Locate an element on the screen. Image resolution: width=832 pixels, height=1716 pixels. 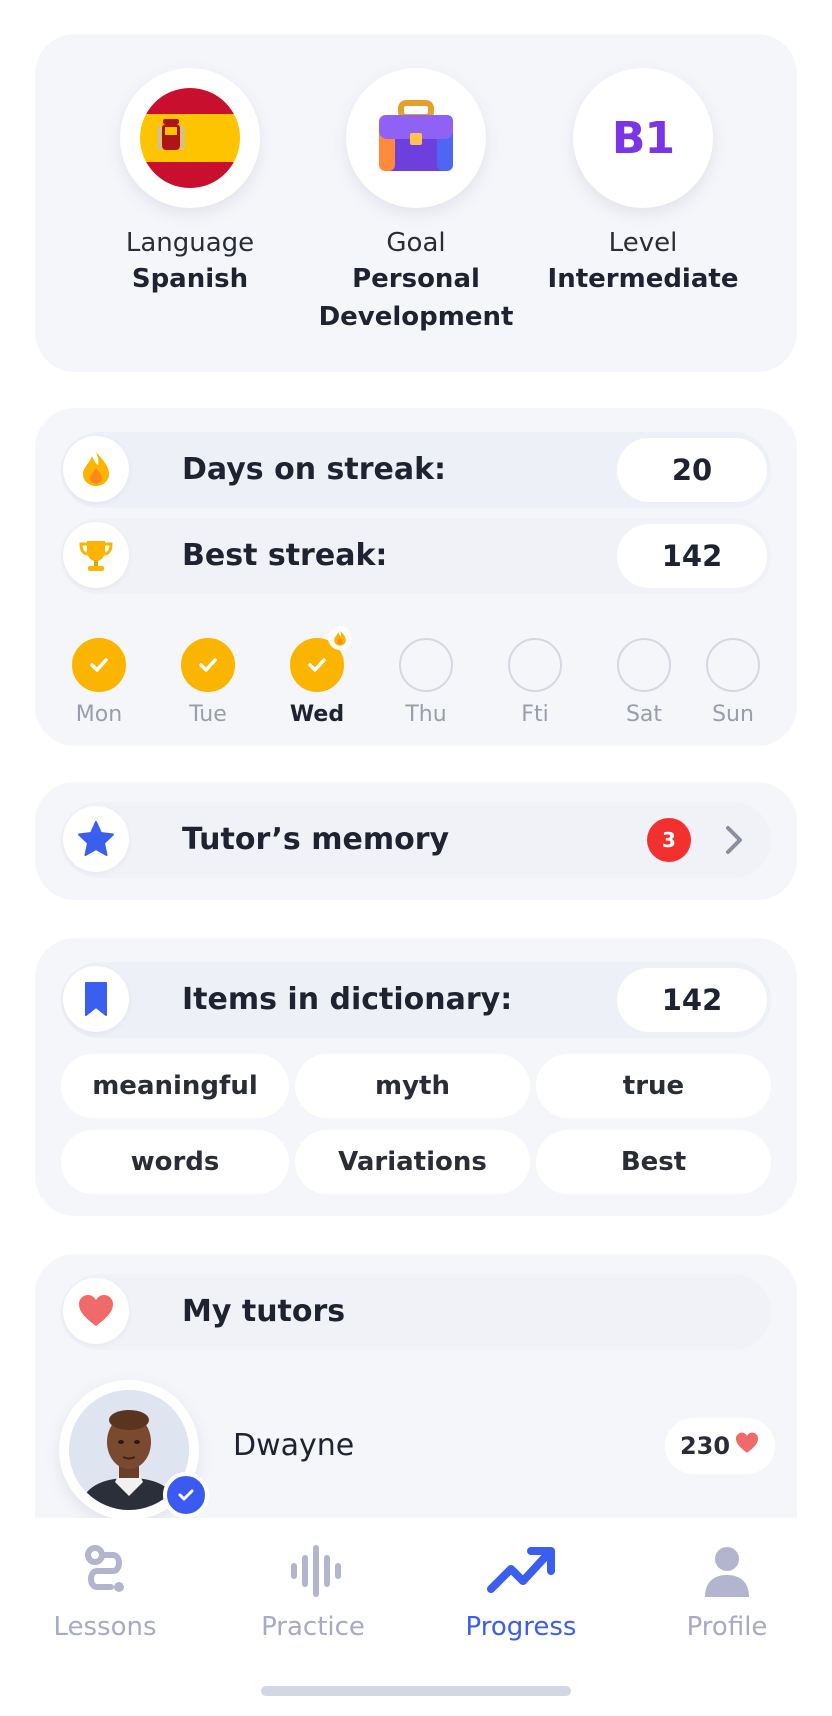
path-icon is located at coordinates (105, 1571).